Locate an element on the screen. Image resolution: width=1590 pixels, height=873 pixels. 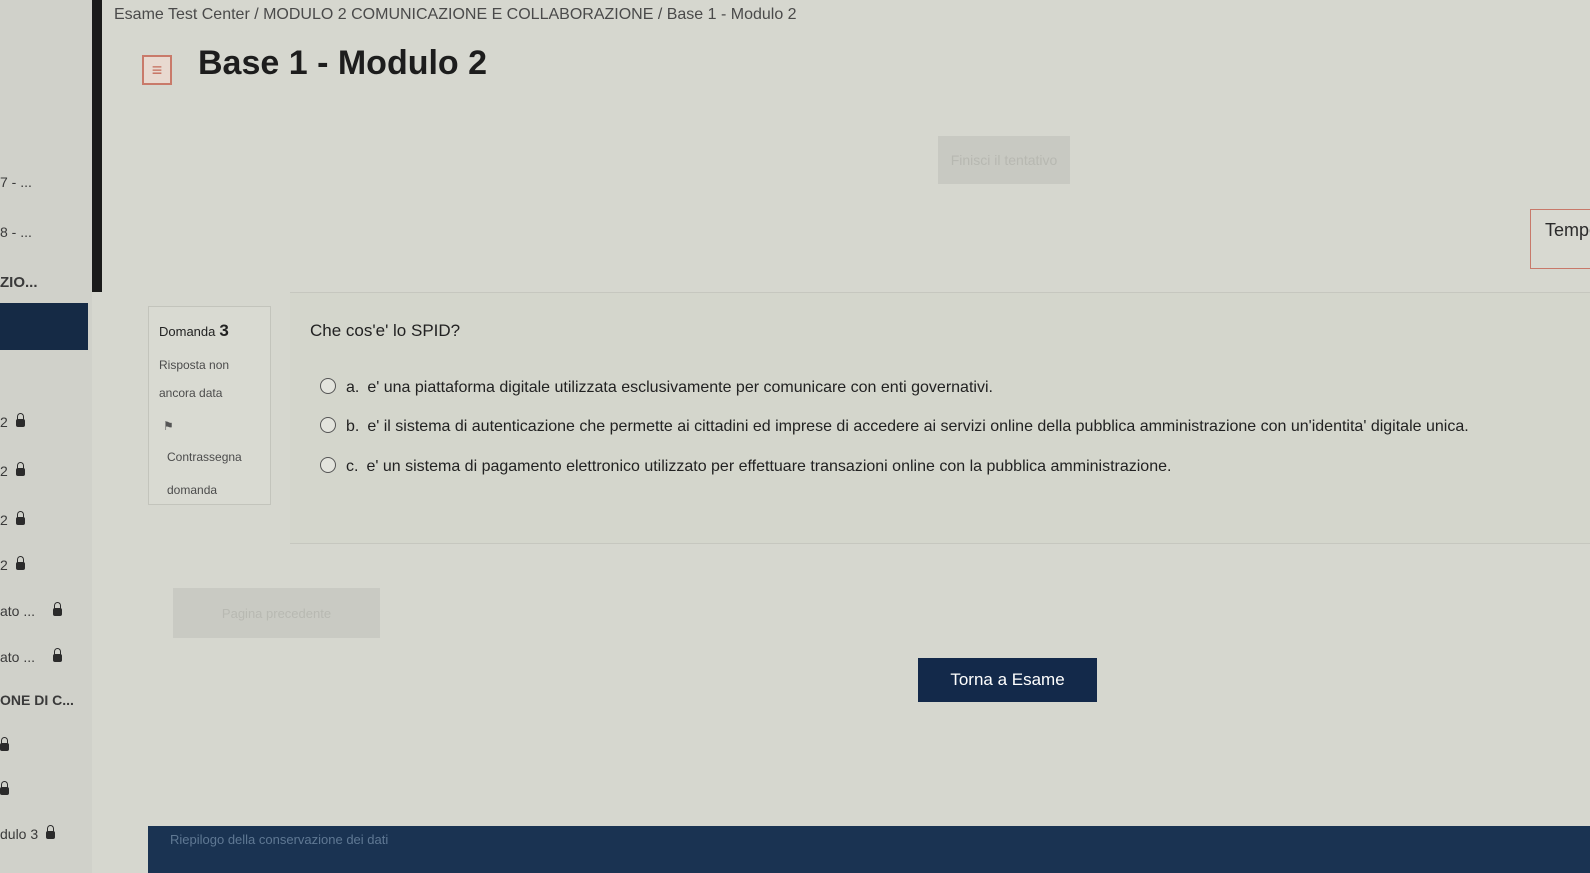
finish-attempt-button: Finisci il tentativo is located at coordinates (1004, 160).